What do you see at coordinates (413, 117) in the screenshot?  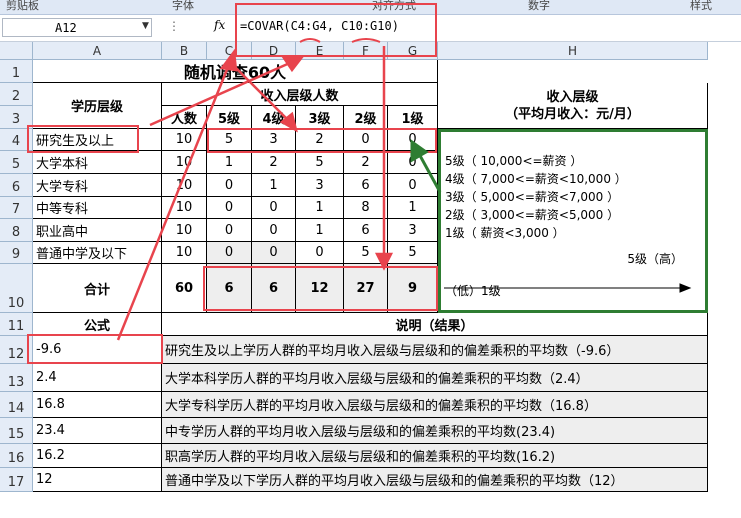 I see `header-level-1: 1级` at bounding box center [413, 117].